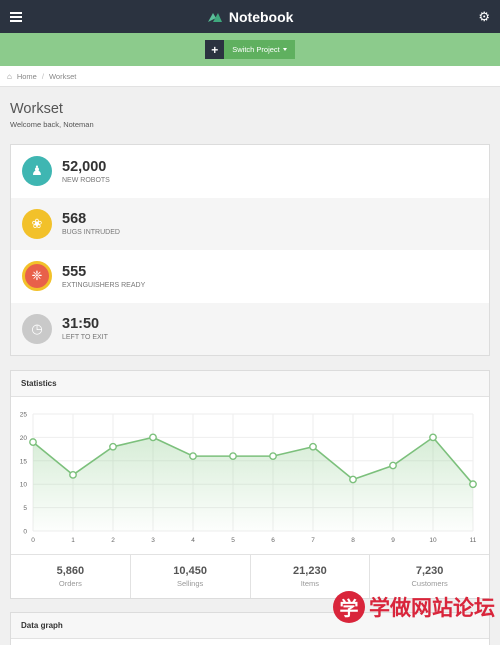 The width and height of the screenshot is (500, 645). Describe the element at coordinates (24, 485) in the screenshot. I see `y-tick-label: 10` at that location.